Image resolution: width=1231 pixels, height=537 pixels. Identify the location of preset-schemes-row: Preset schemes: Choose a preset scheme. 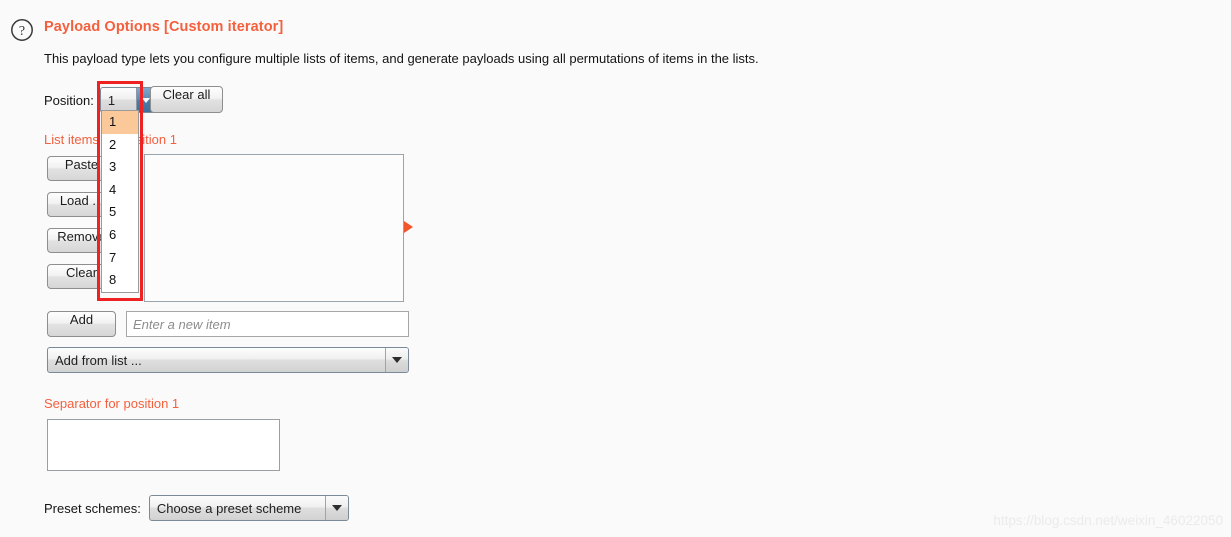
(196, 508).